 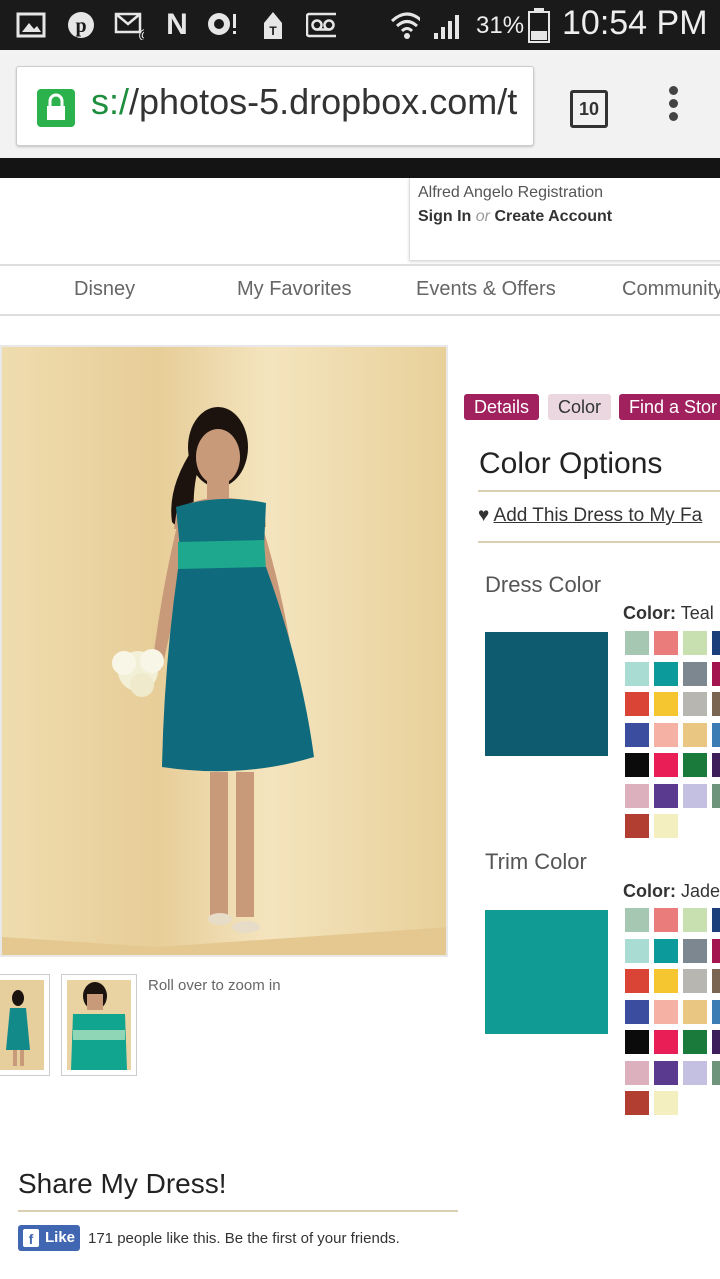 What do you see at coordinates (546, 694) in the screenshot?
I see `dress-color-selected-swatch` at bounding box center [546, 694].